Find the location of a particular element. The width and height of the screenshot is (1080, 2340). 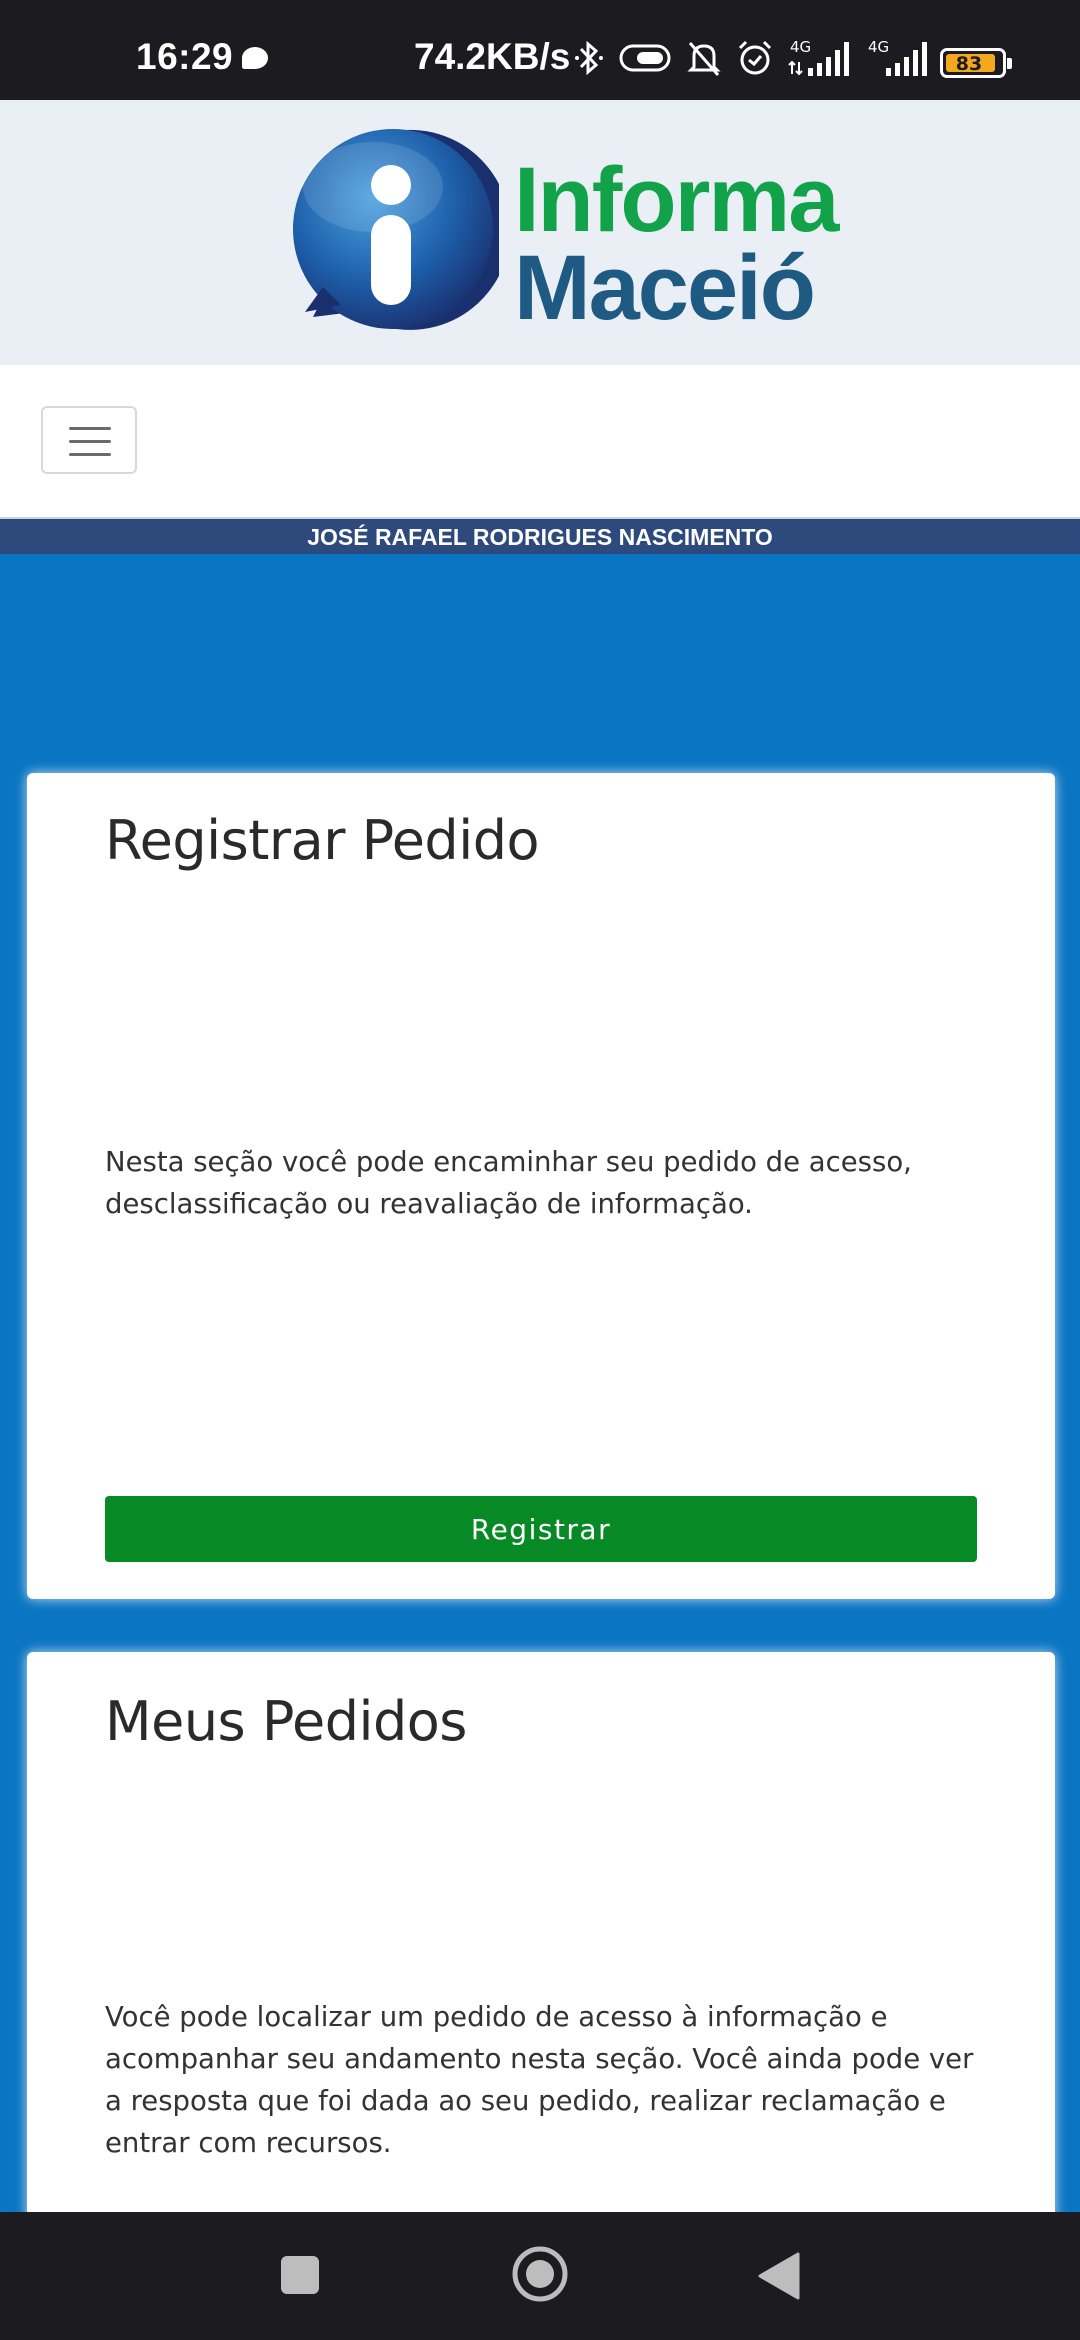

network-speed: 74.2KB/s is located at coordinates (492, 56).